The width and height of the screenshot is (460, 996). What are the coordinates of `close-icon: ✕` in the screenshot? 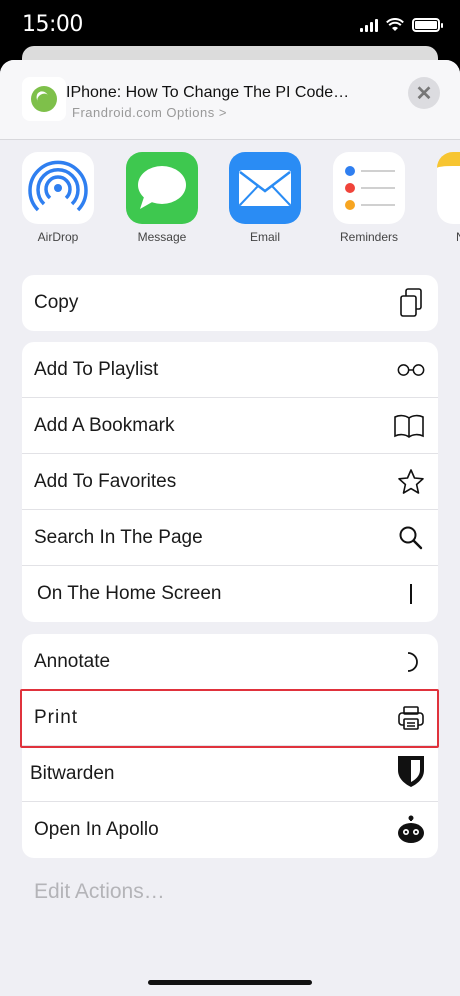 It's located at (424, 93).